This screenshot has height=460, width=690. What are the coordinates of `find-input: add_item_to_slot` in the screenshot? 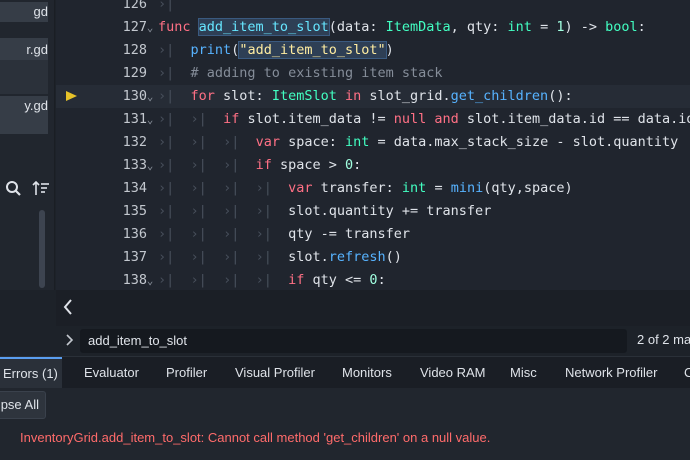 It's located at (353, 341).